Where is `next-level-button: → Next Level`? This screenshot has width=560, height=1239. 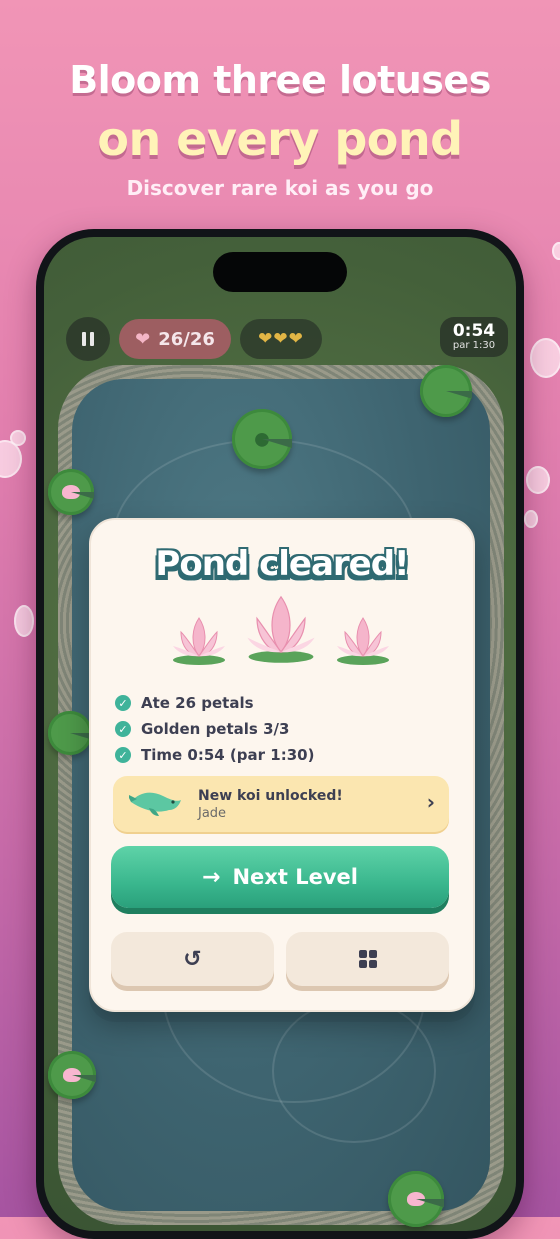
next-level-button: → Next Level is located at coordinates (280, 877).